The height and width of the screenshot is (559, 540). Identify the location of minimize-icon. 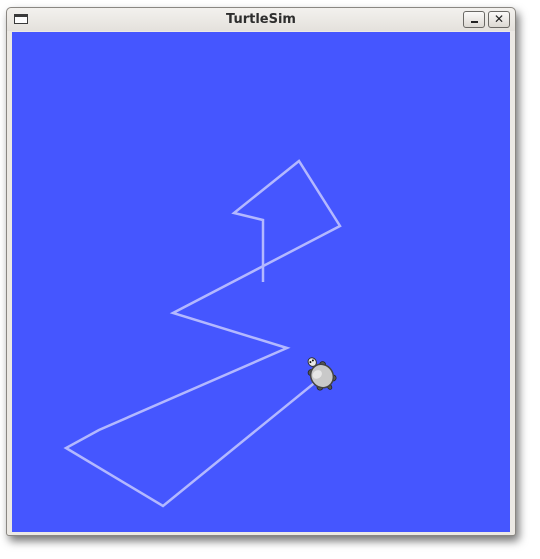
(474, 22).